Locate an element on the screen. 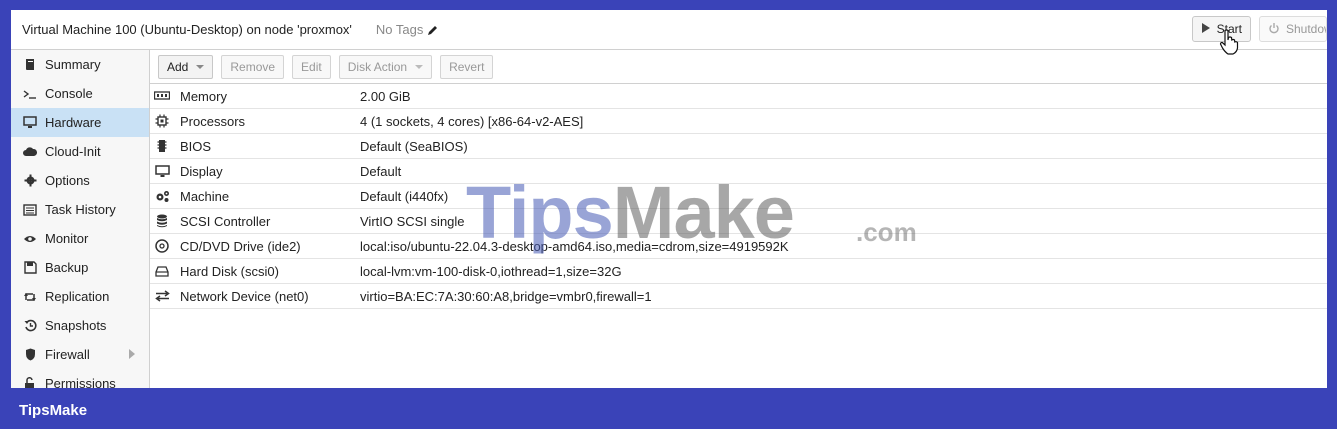  sidebar-item-permissions: Permissions is located at coordinates (80, 378).